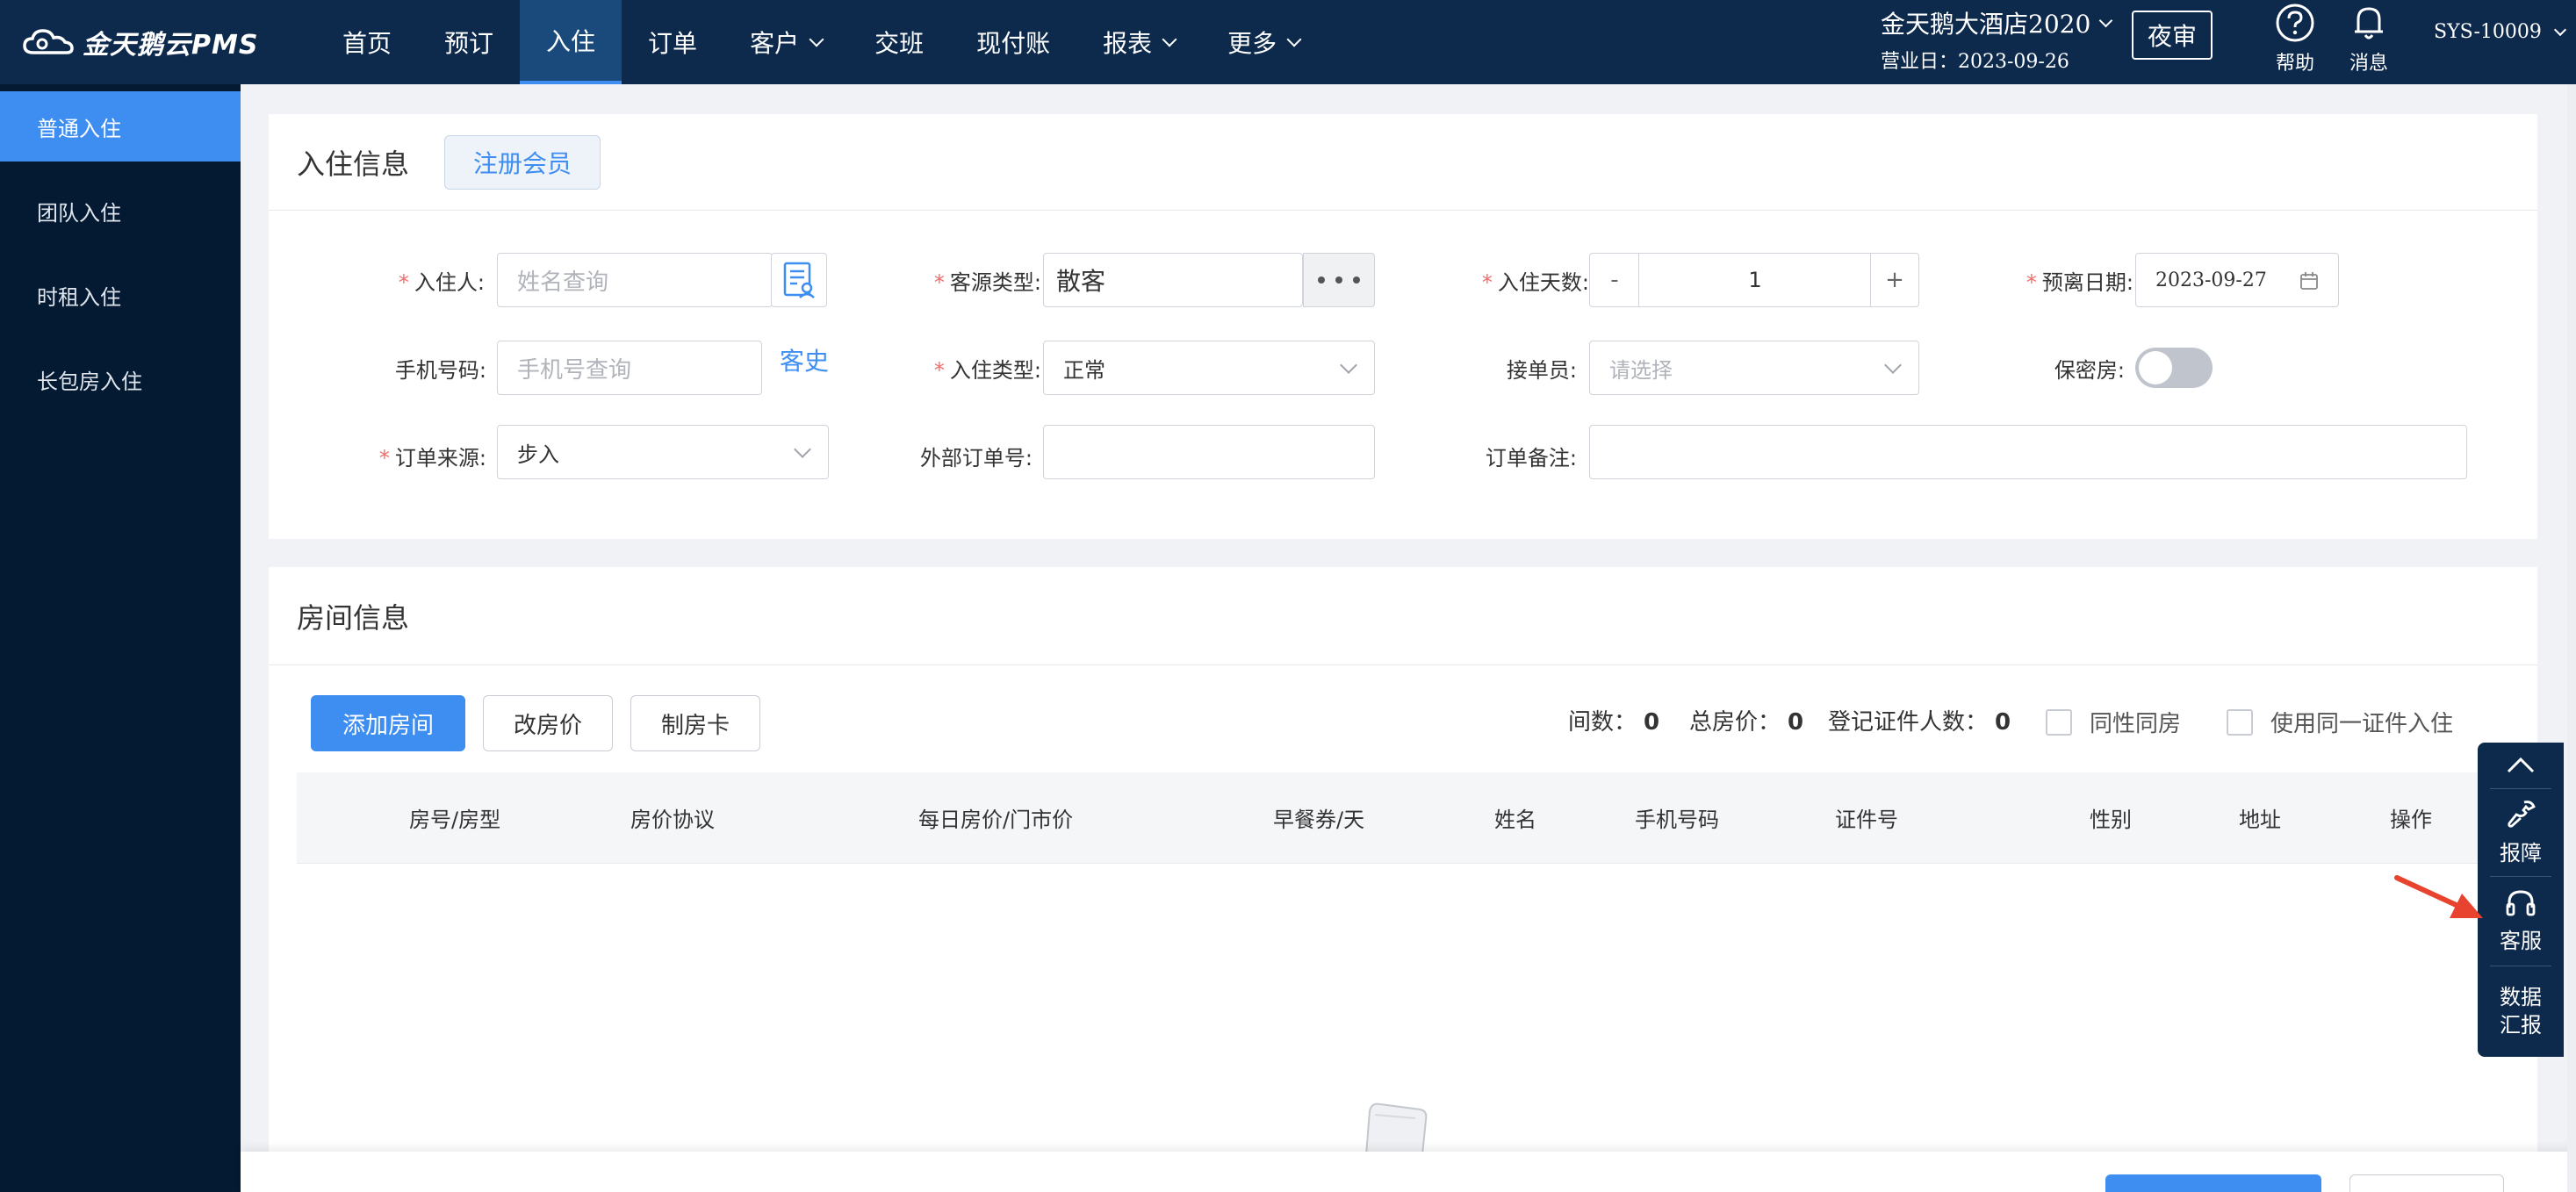 The image size is (2576, 1192). What do you see at coordinates (1081, 282) in the screenshot?
I see `field-value: 散客` at bounding box center [1081, 282].